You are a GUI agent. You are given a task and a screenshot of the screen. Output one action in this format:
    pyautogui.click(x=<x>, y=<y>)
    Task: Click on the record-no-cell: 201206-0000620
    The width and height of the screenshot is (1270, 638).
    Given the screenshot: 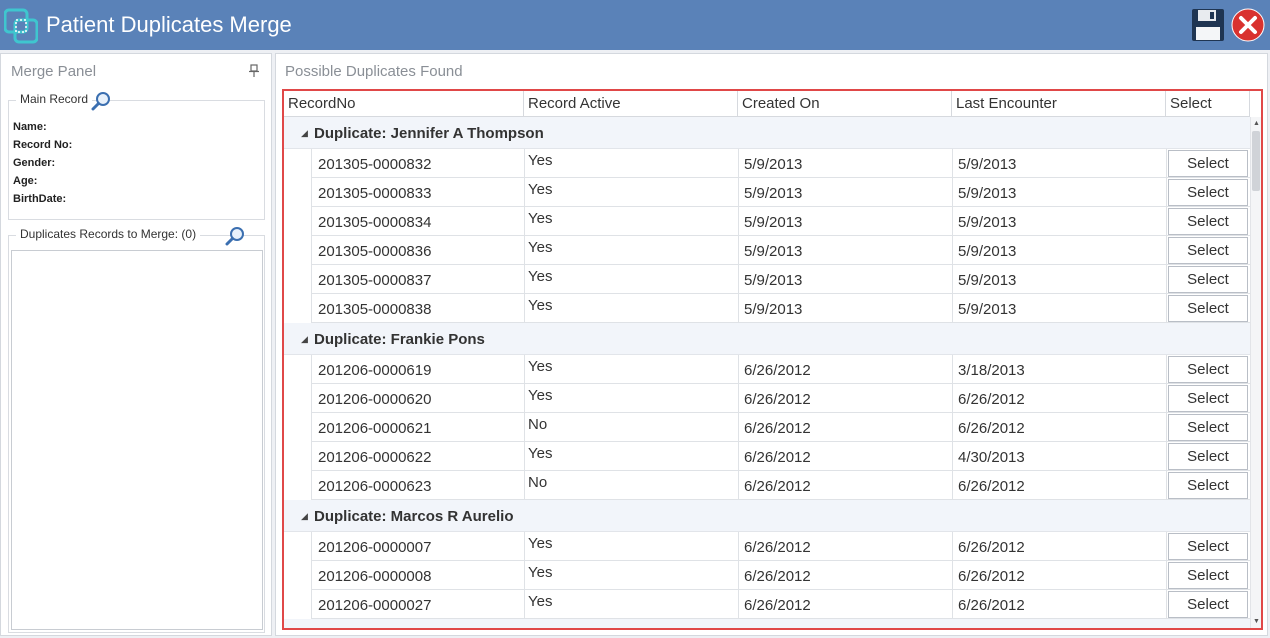 What is the action you would take?
    pyautogui.click(x=417, y=398)
    